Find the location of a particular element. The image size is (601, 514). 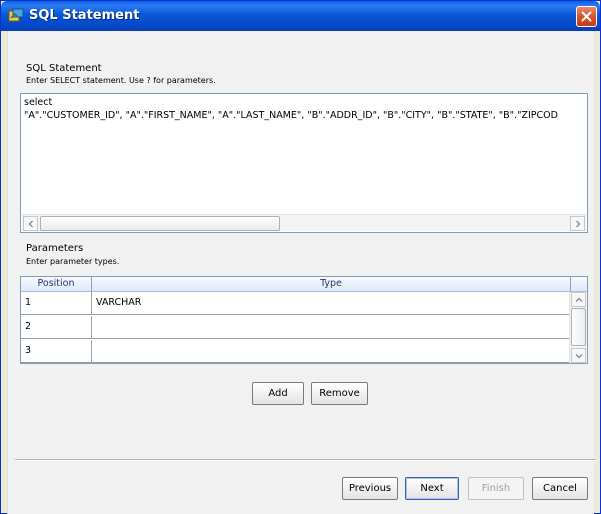

arrow-left-icon is located at coordinates (30, 224).